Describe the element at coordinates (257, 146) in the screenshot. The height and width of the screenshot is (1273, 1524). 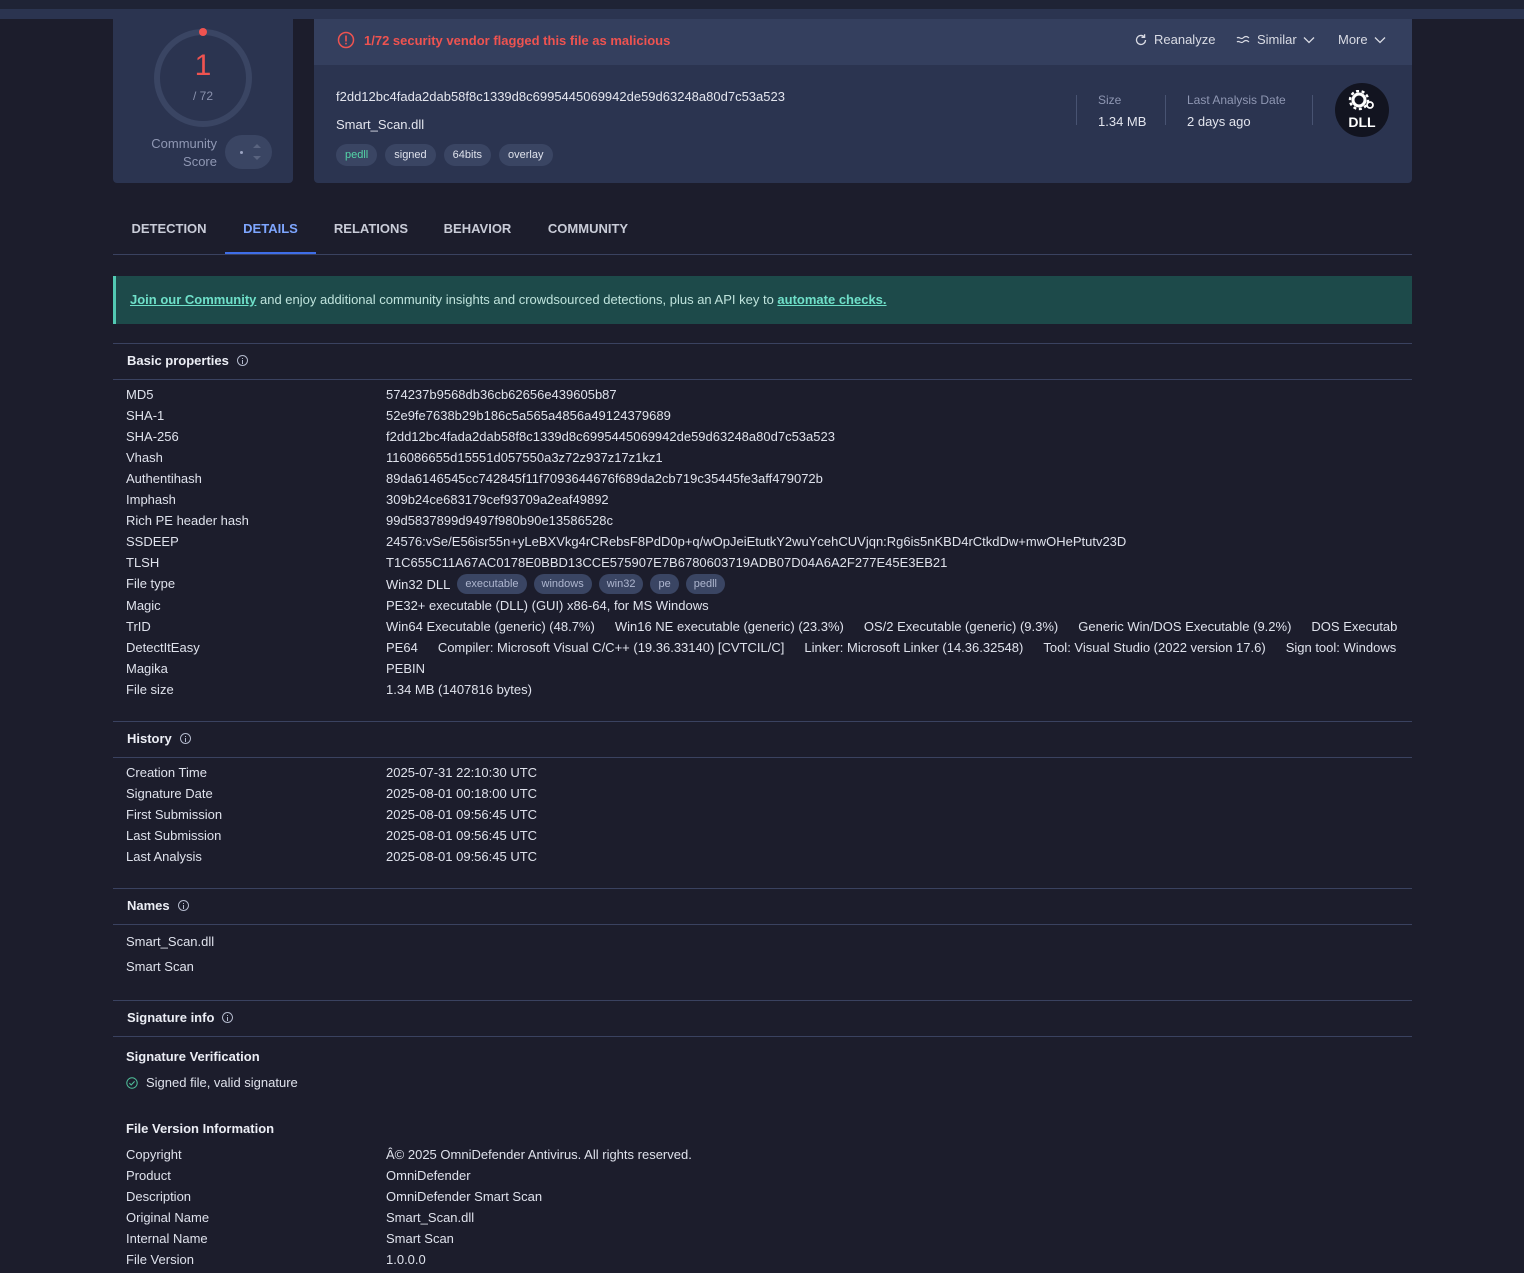
I see `vote-up-icon` at that location.